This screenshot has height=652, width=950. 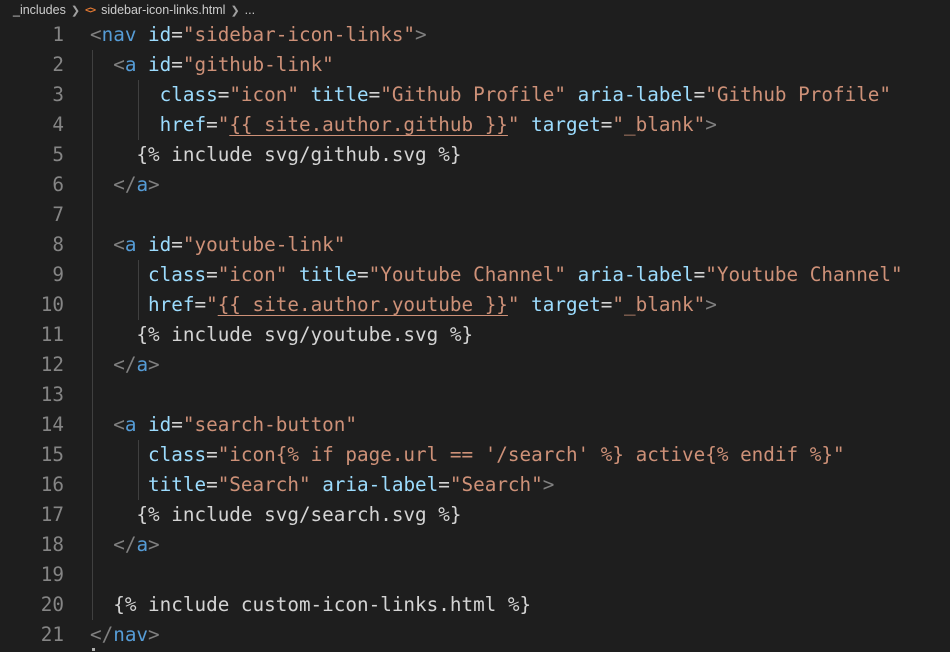 I want to click on chevron-right-icon: ❯, so click(x=75, y=10).